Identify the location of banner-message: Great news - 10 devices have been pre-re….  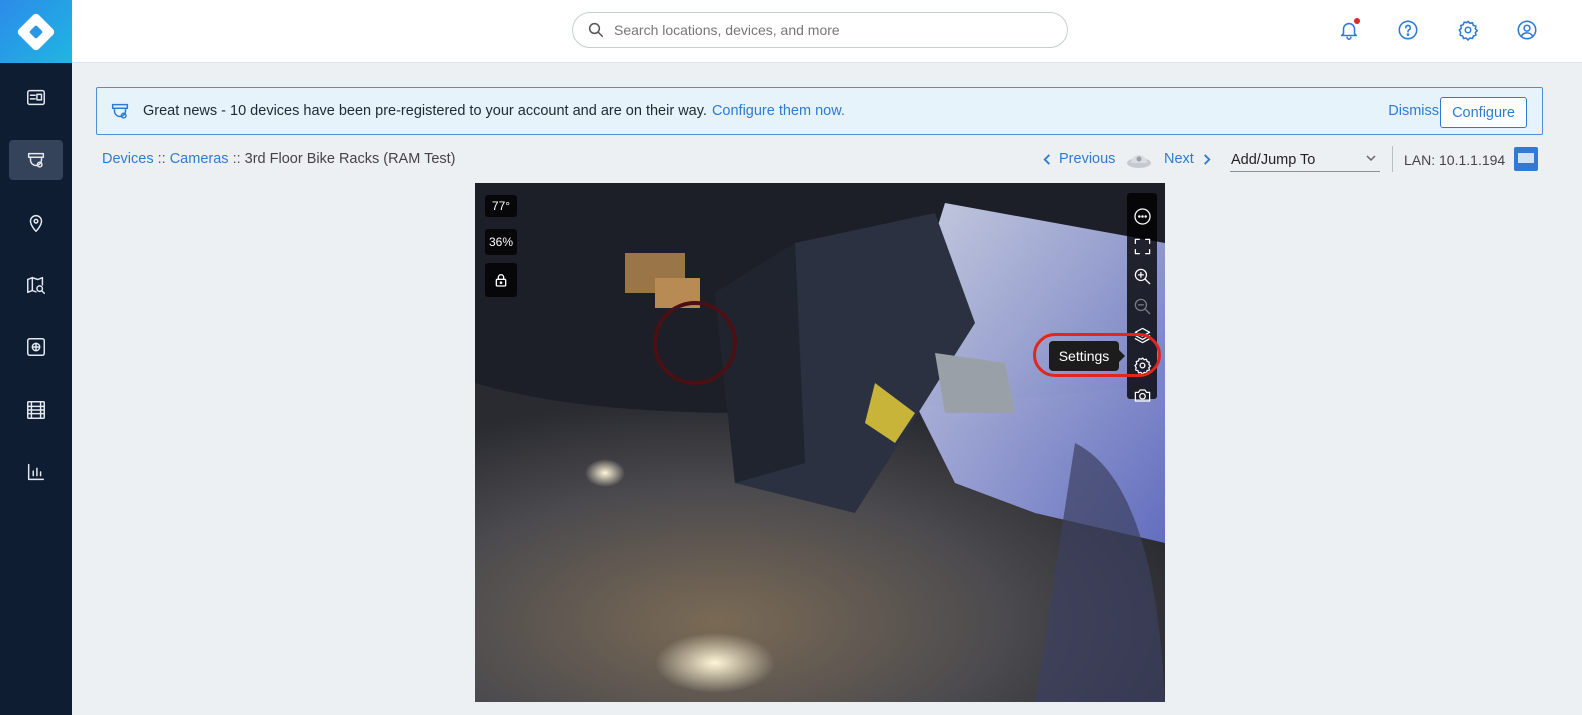
(425, 111).